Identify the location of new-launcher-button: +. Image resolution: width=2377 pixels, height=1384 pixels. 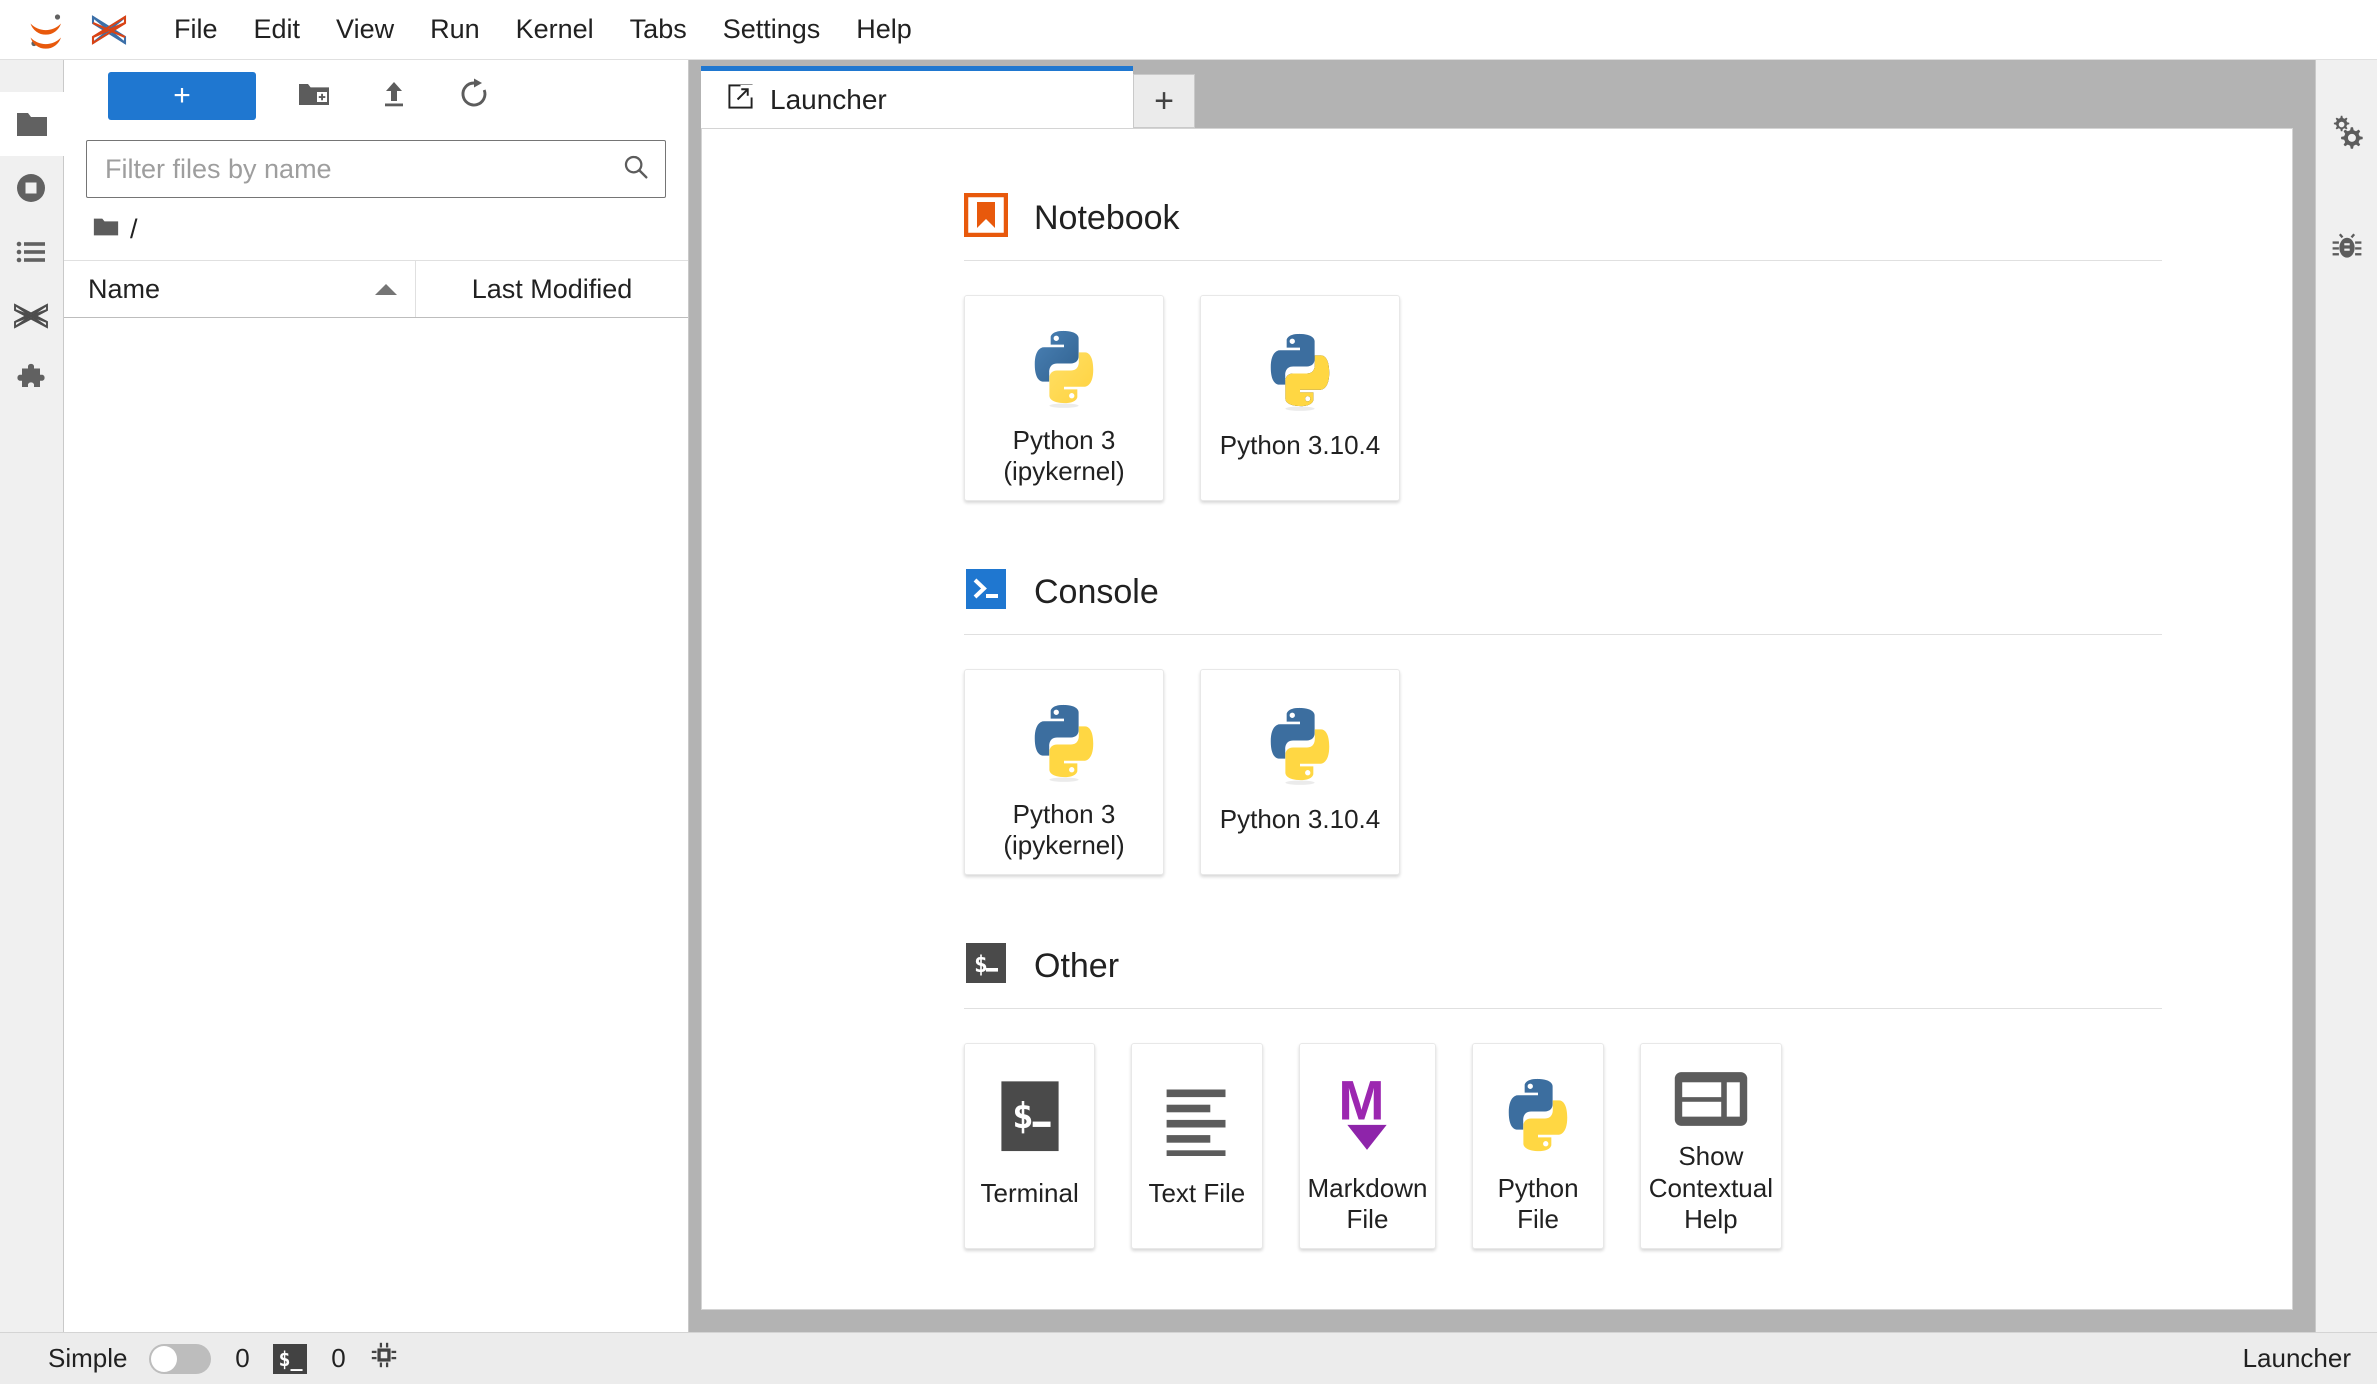
(182, 96).